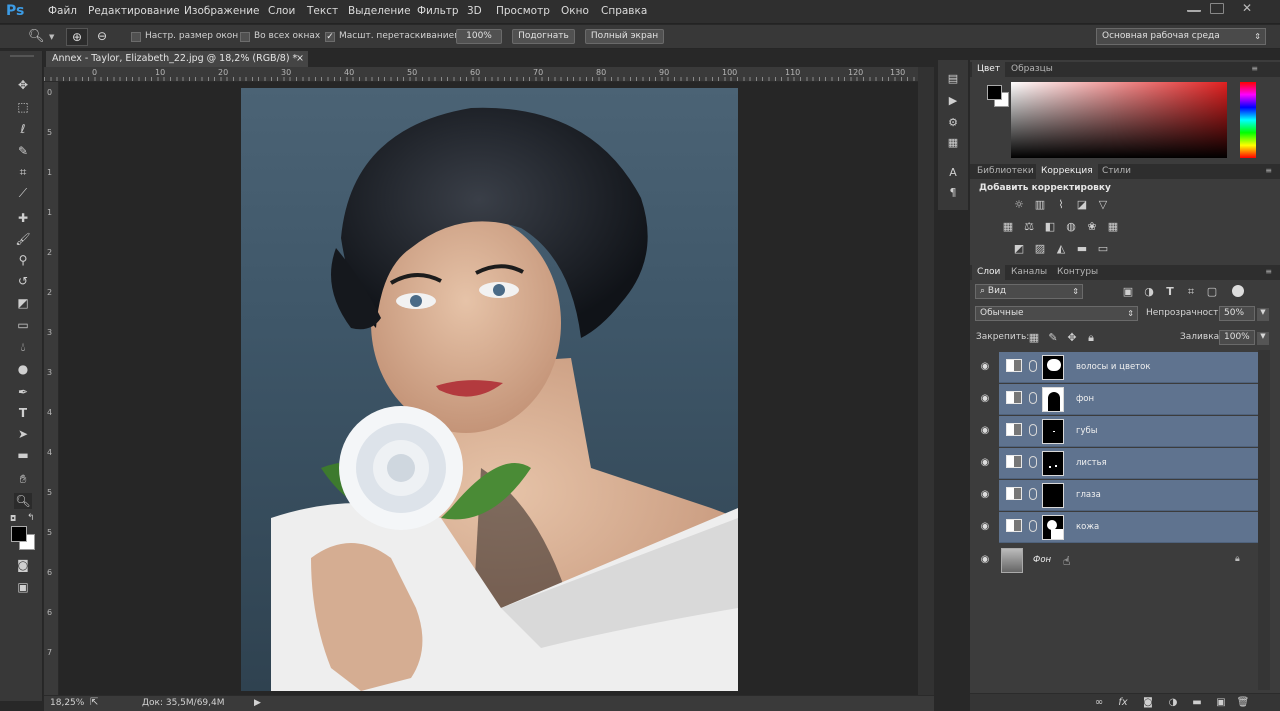 This screenshot has height=711, width=1280. What do you see at coordinates (1123, 703) in the screenshot?
I see `fx-icon: fx` at bounding box center [1123, 703].